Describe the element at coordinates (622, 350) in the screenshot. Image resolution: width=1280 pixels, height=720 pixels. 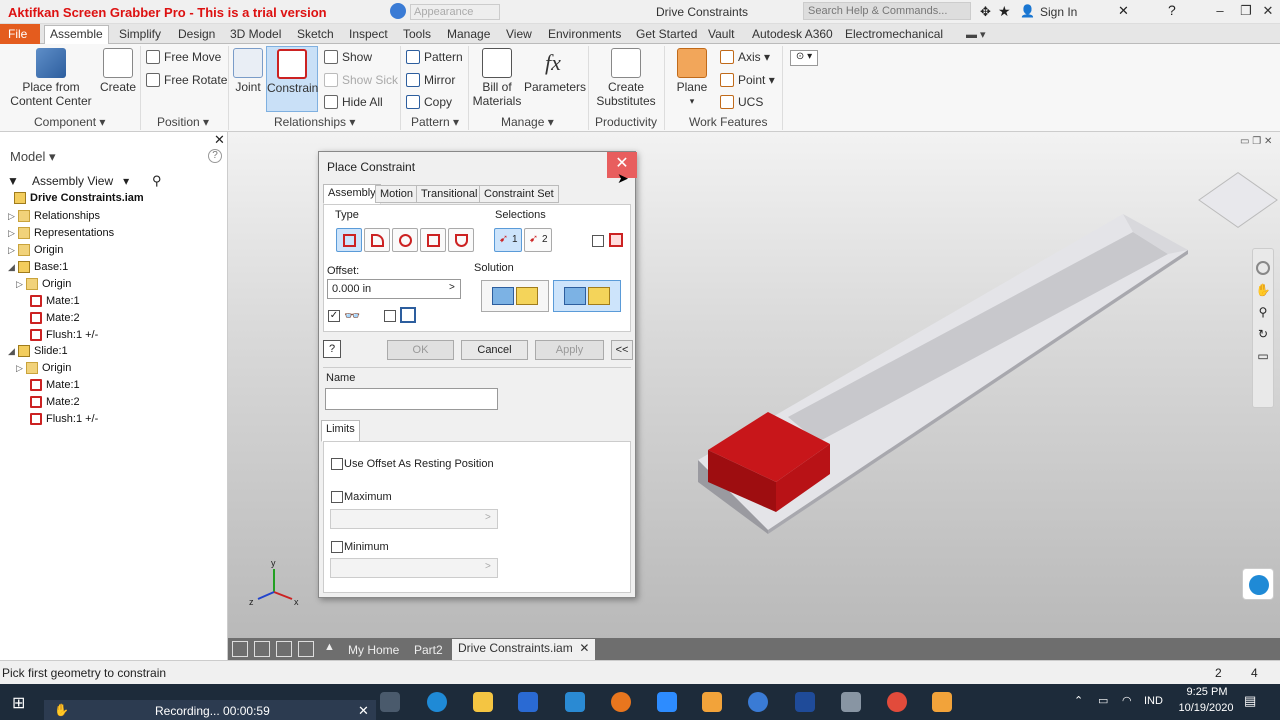
I see `collapse-button: <<` at that location.